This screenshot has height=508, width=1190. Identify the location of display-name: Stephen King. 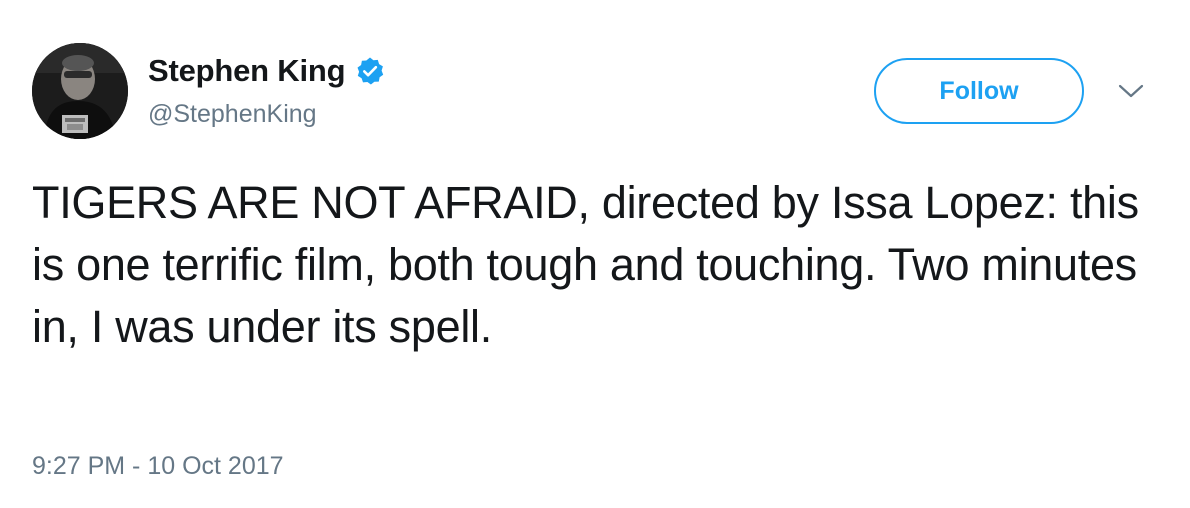
(247, 71).